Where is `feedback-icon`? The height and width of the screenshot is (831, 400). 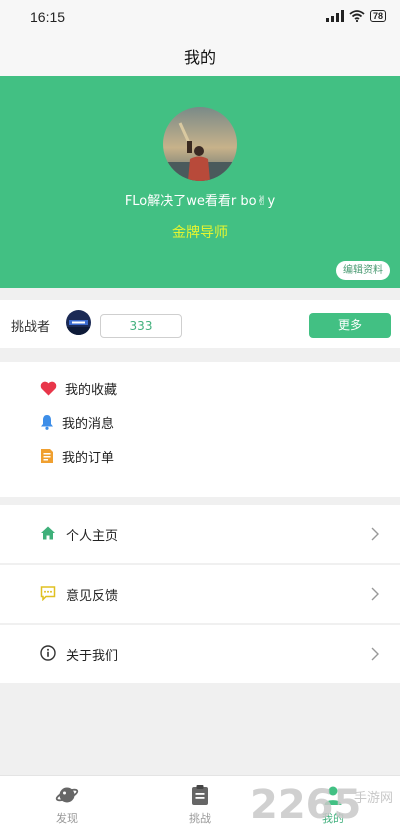
feedback-icon is located at coordinates (48, 593).